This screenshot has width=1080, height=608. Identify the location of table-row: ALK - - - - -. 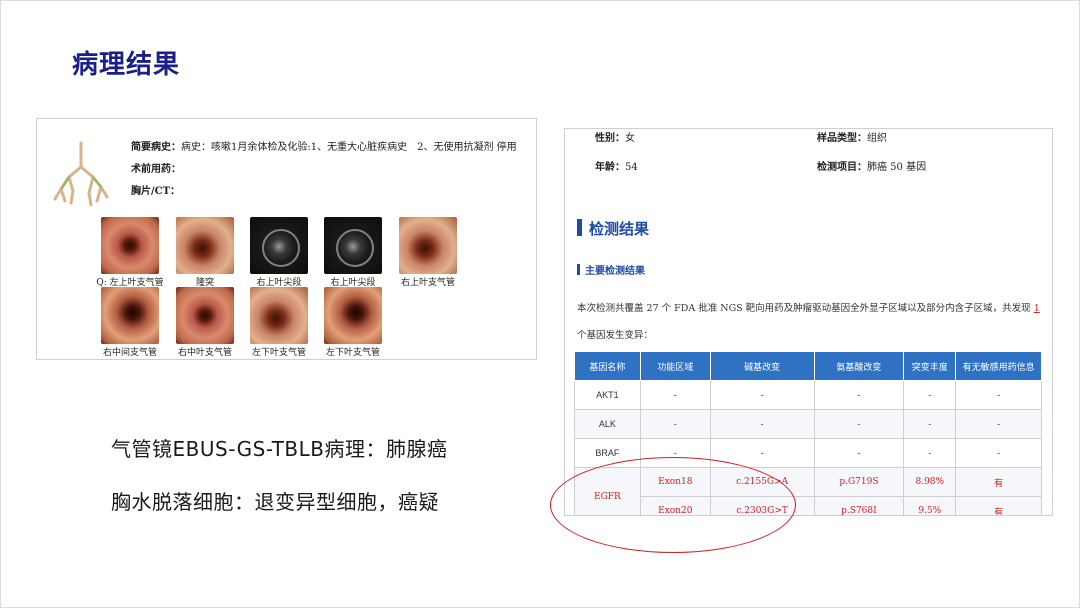
(808, 424).